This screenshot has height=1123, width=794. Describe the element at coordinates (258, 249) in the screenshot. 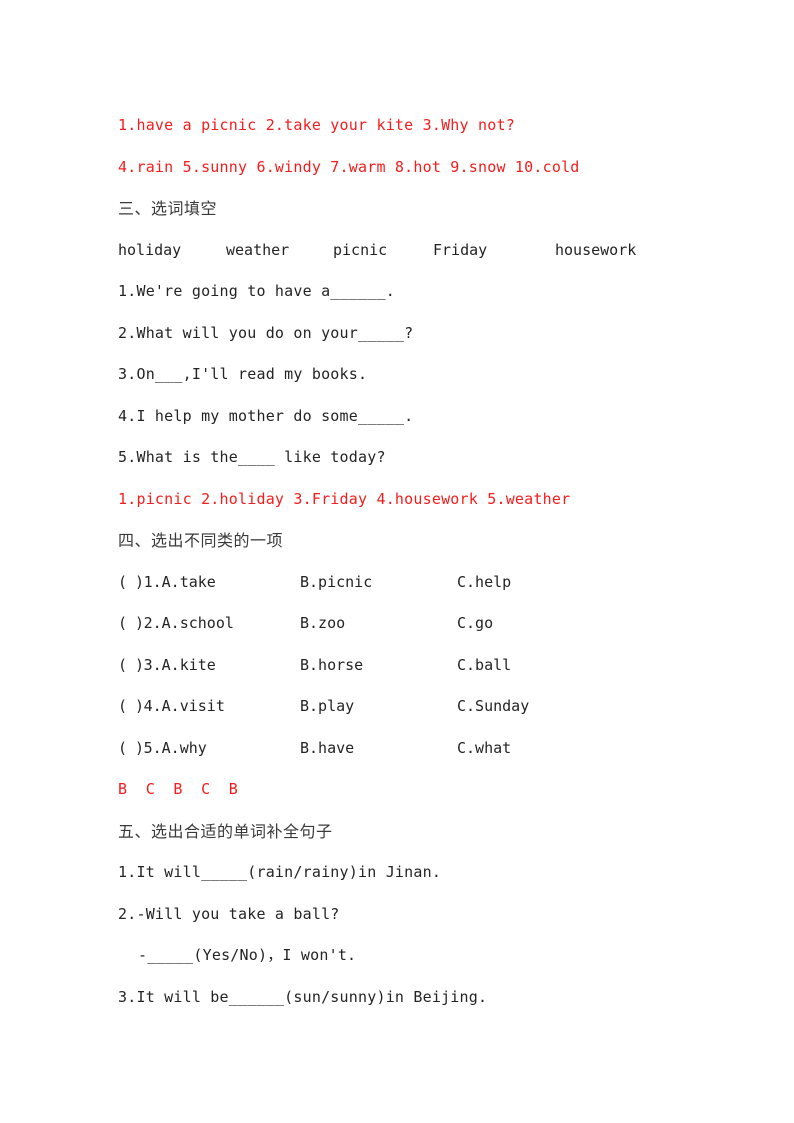

I see `word-bank-item: weather` at that location.